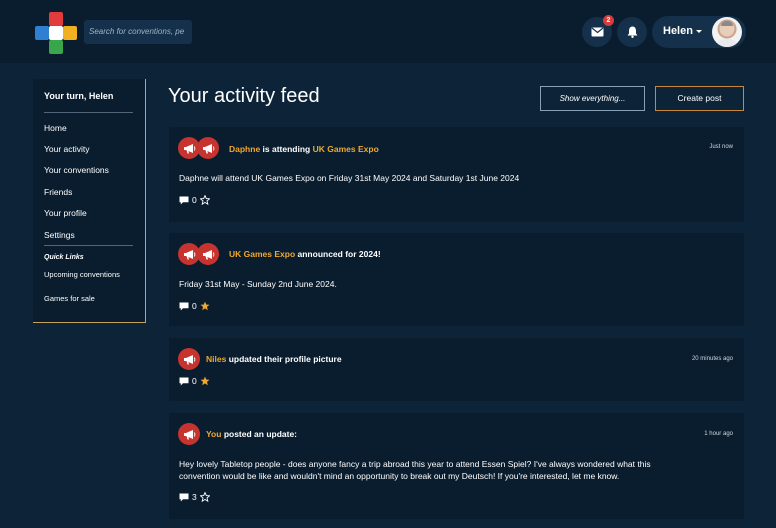  I want to click on post-verb: is attending, so click(286, 149).